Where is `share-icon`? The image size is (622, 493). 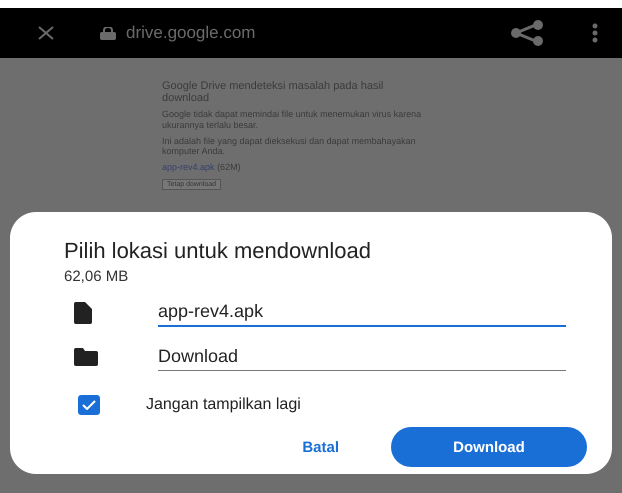
share-icon is located at coordinates (527, 33).